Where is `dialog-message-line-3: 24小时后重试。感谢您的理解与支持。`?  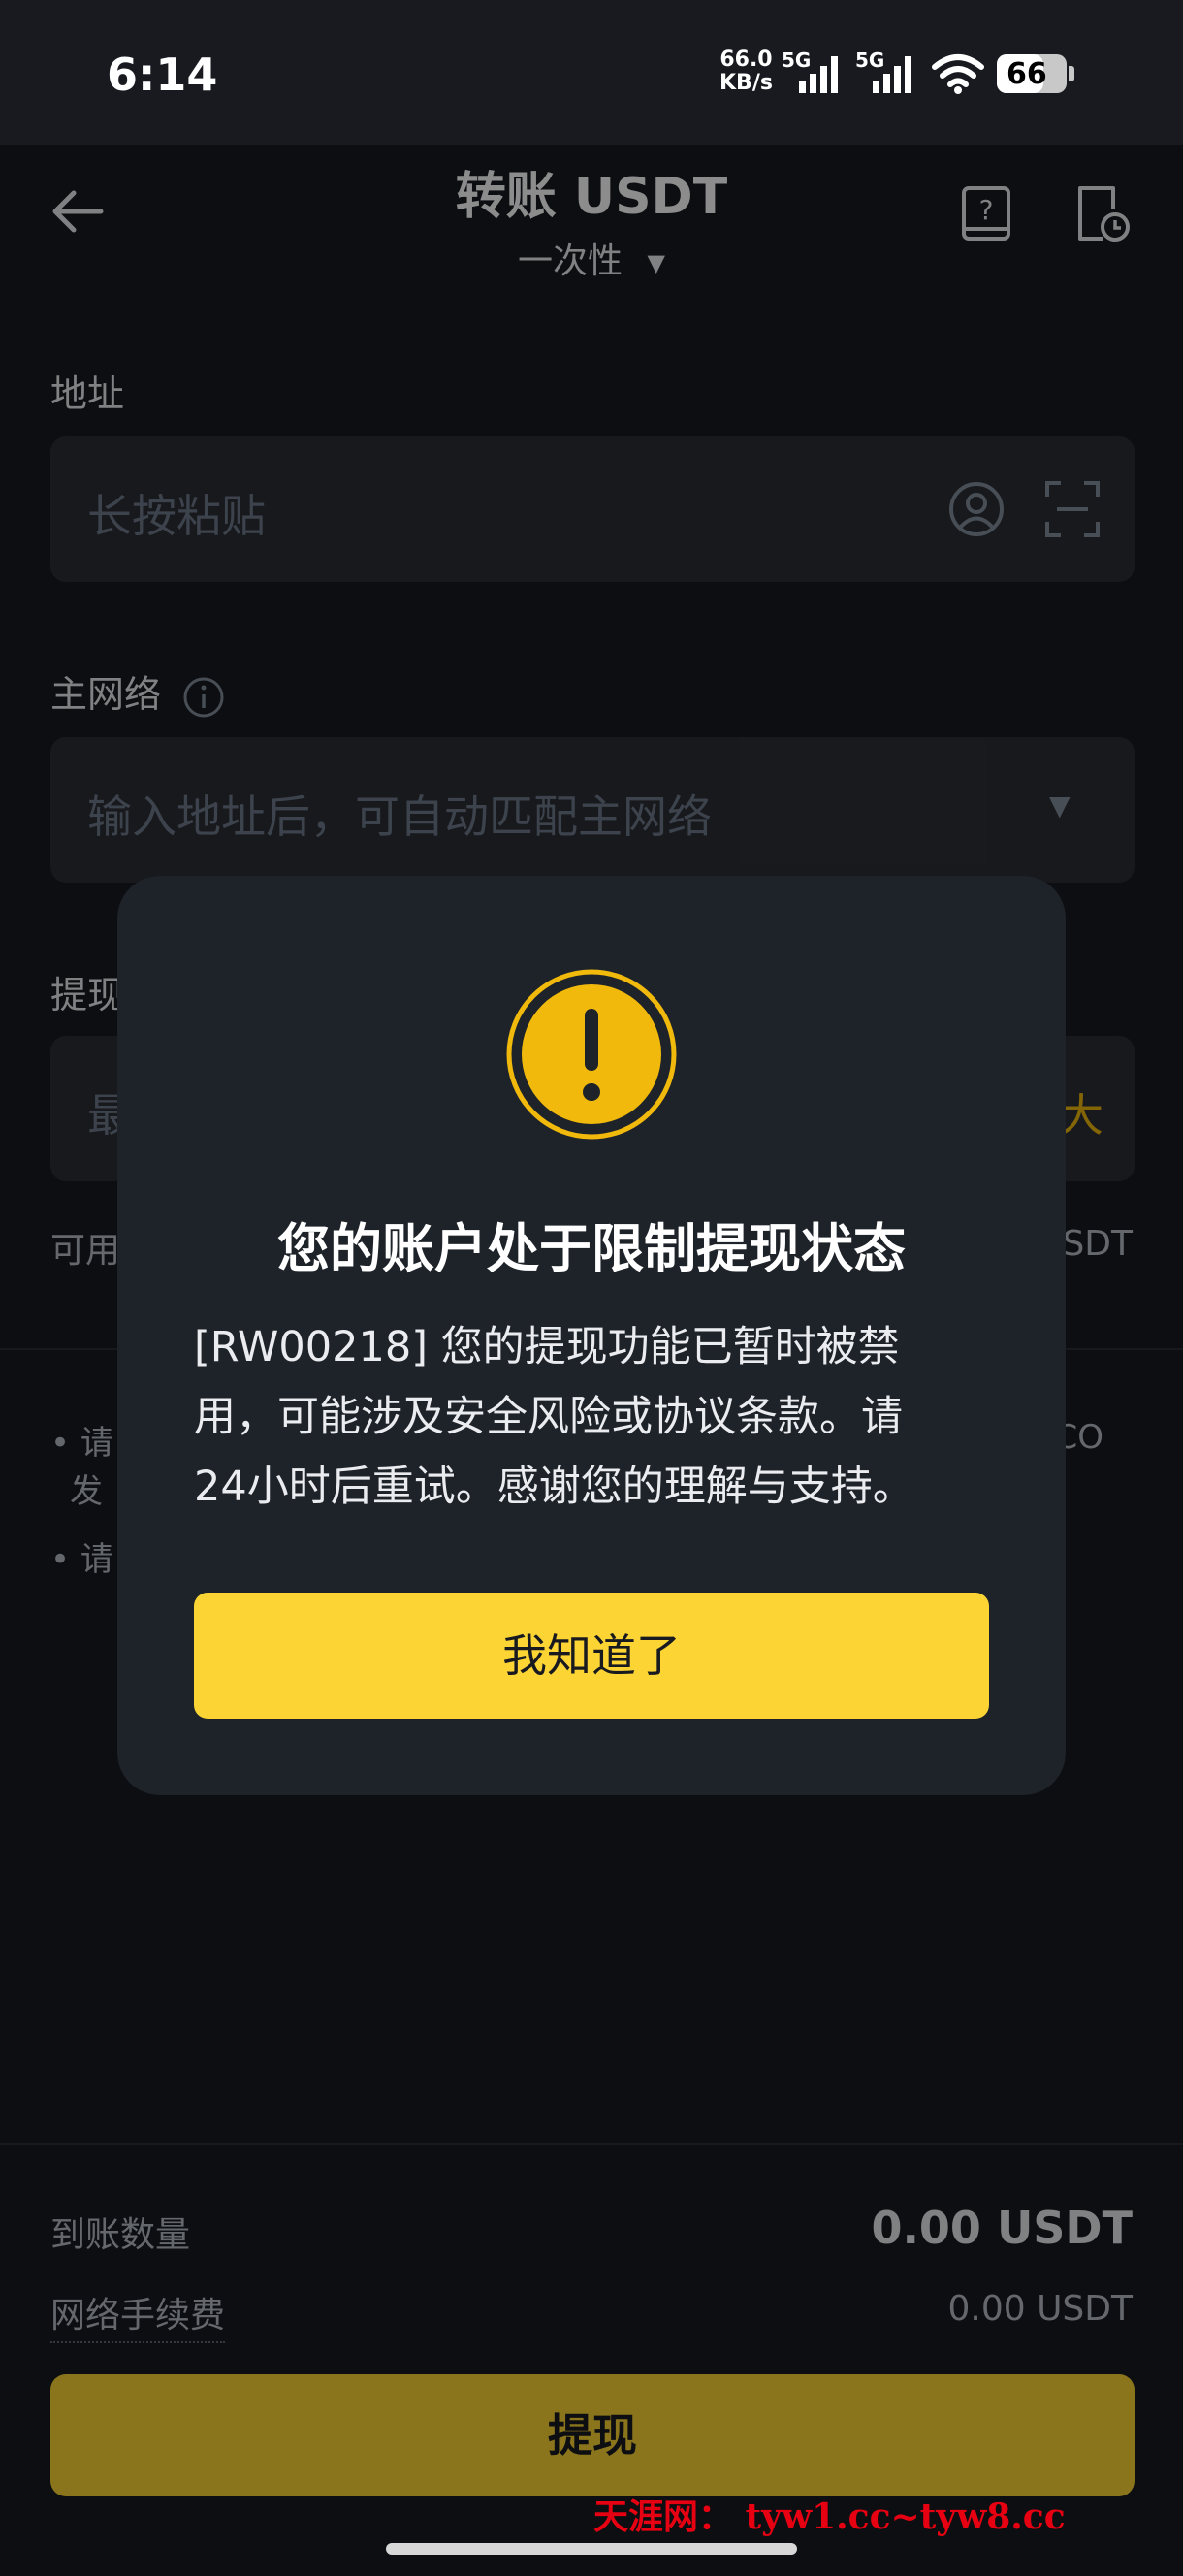
dialog-message-line-3: 24小时后重试。感谢您的理解与支持。 is located at coordinates (554, 1487).